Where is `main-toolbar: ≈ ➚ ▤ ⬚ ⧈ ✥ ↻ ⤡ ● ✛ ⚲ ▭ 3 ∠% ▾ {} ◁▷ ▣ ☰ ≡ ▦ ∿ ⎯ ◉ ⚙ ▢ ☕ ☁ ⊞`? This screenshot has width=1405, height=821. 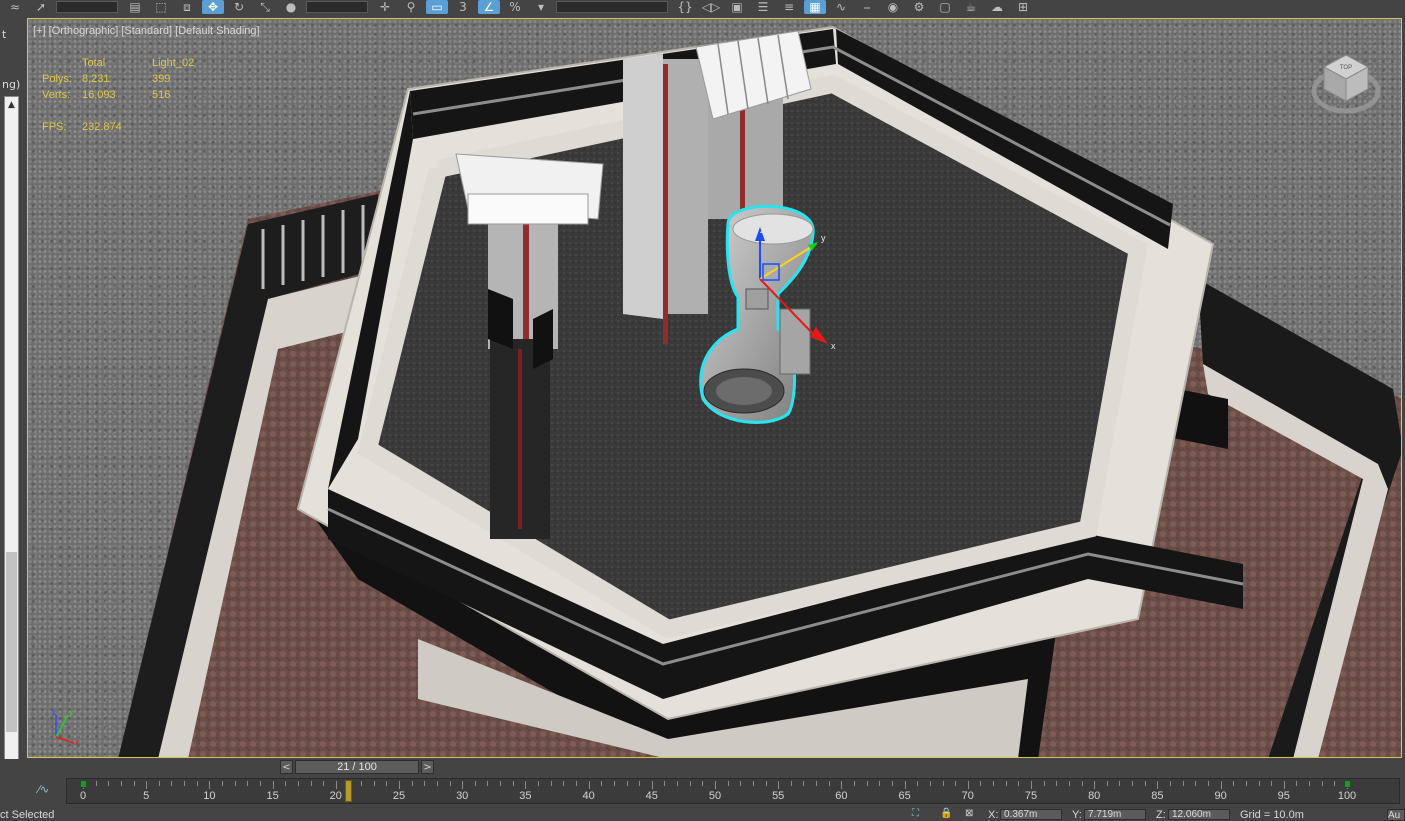 main-toolbar: ≈ ➚ ▤ ⬚ ⧈ ✥ ↻ ⤡ ● ✛ ⚲ ▭ 3 ∠% ▾ {} ◁▷ ▣ ☰ ≡ ▦ ∿ ⎯ ◉ ⚙ ▢ ☕ ☁ ⊞ is located at coordinates (702, 8).